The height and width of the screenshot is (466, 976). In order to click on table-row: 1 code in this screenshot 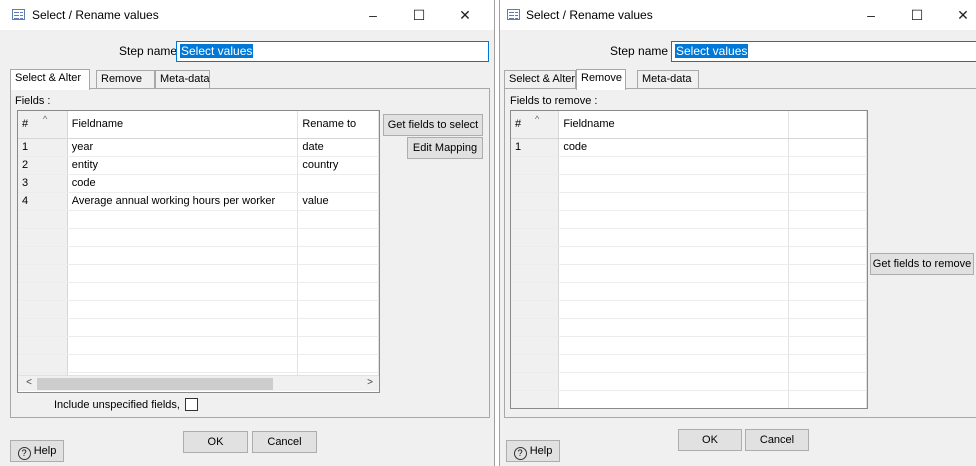, I will do `click(689, 147)`.